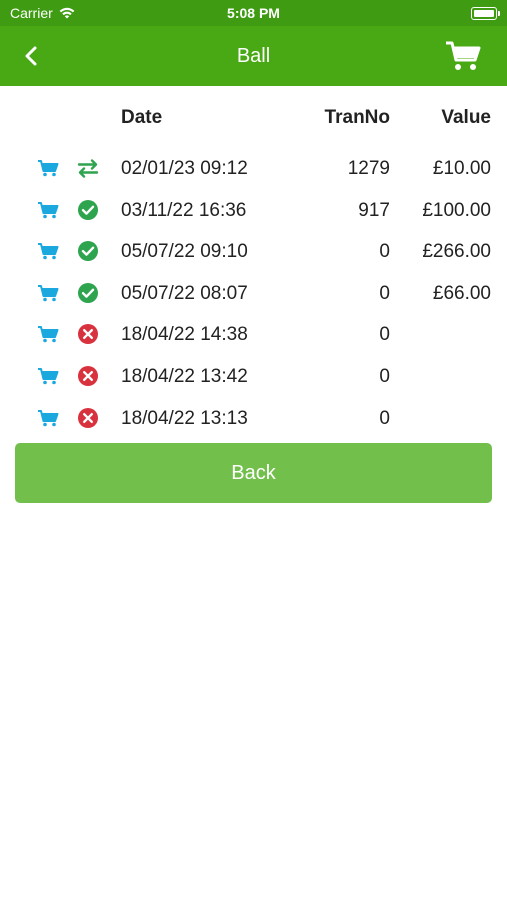  Describe the element at coordinates (461, 168) in the screenshot. I see `row-value: £10.00` at that location.